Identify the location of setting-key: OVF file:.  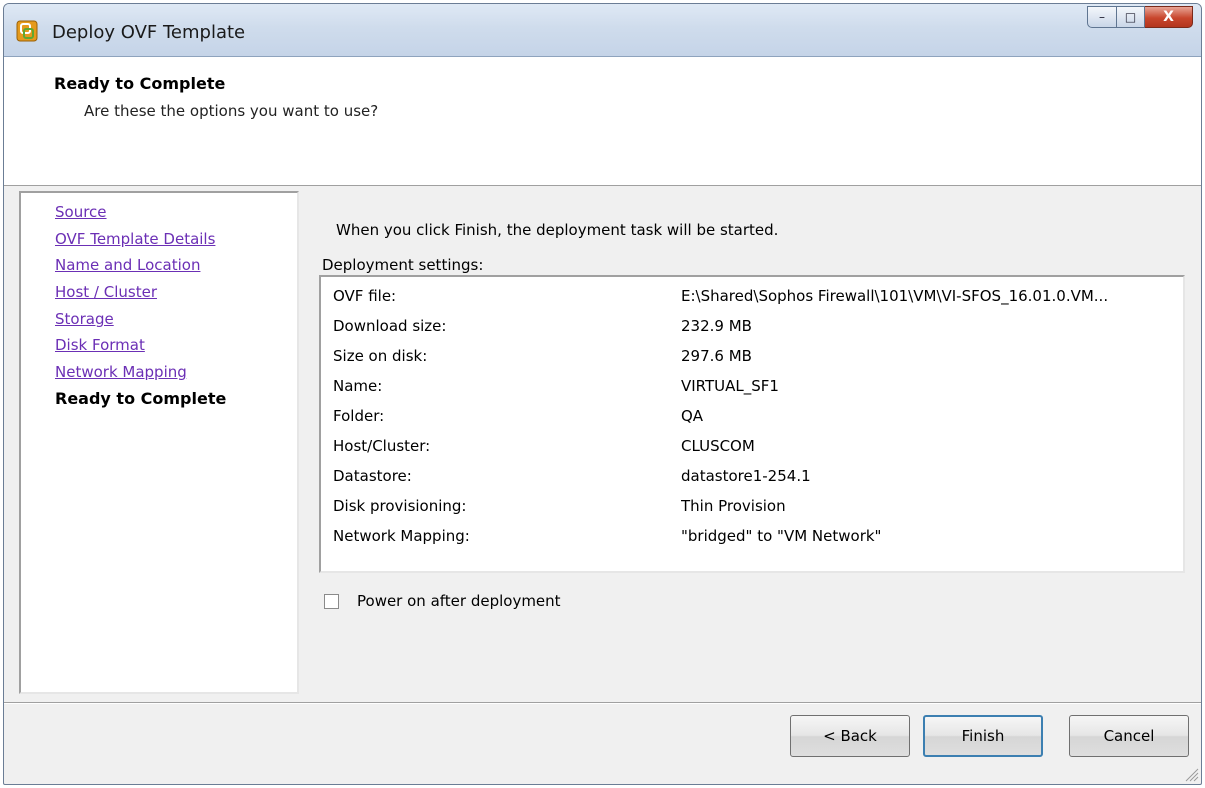
(365, 296).